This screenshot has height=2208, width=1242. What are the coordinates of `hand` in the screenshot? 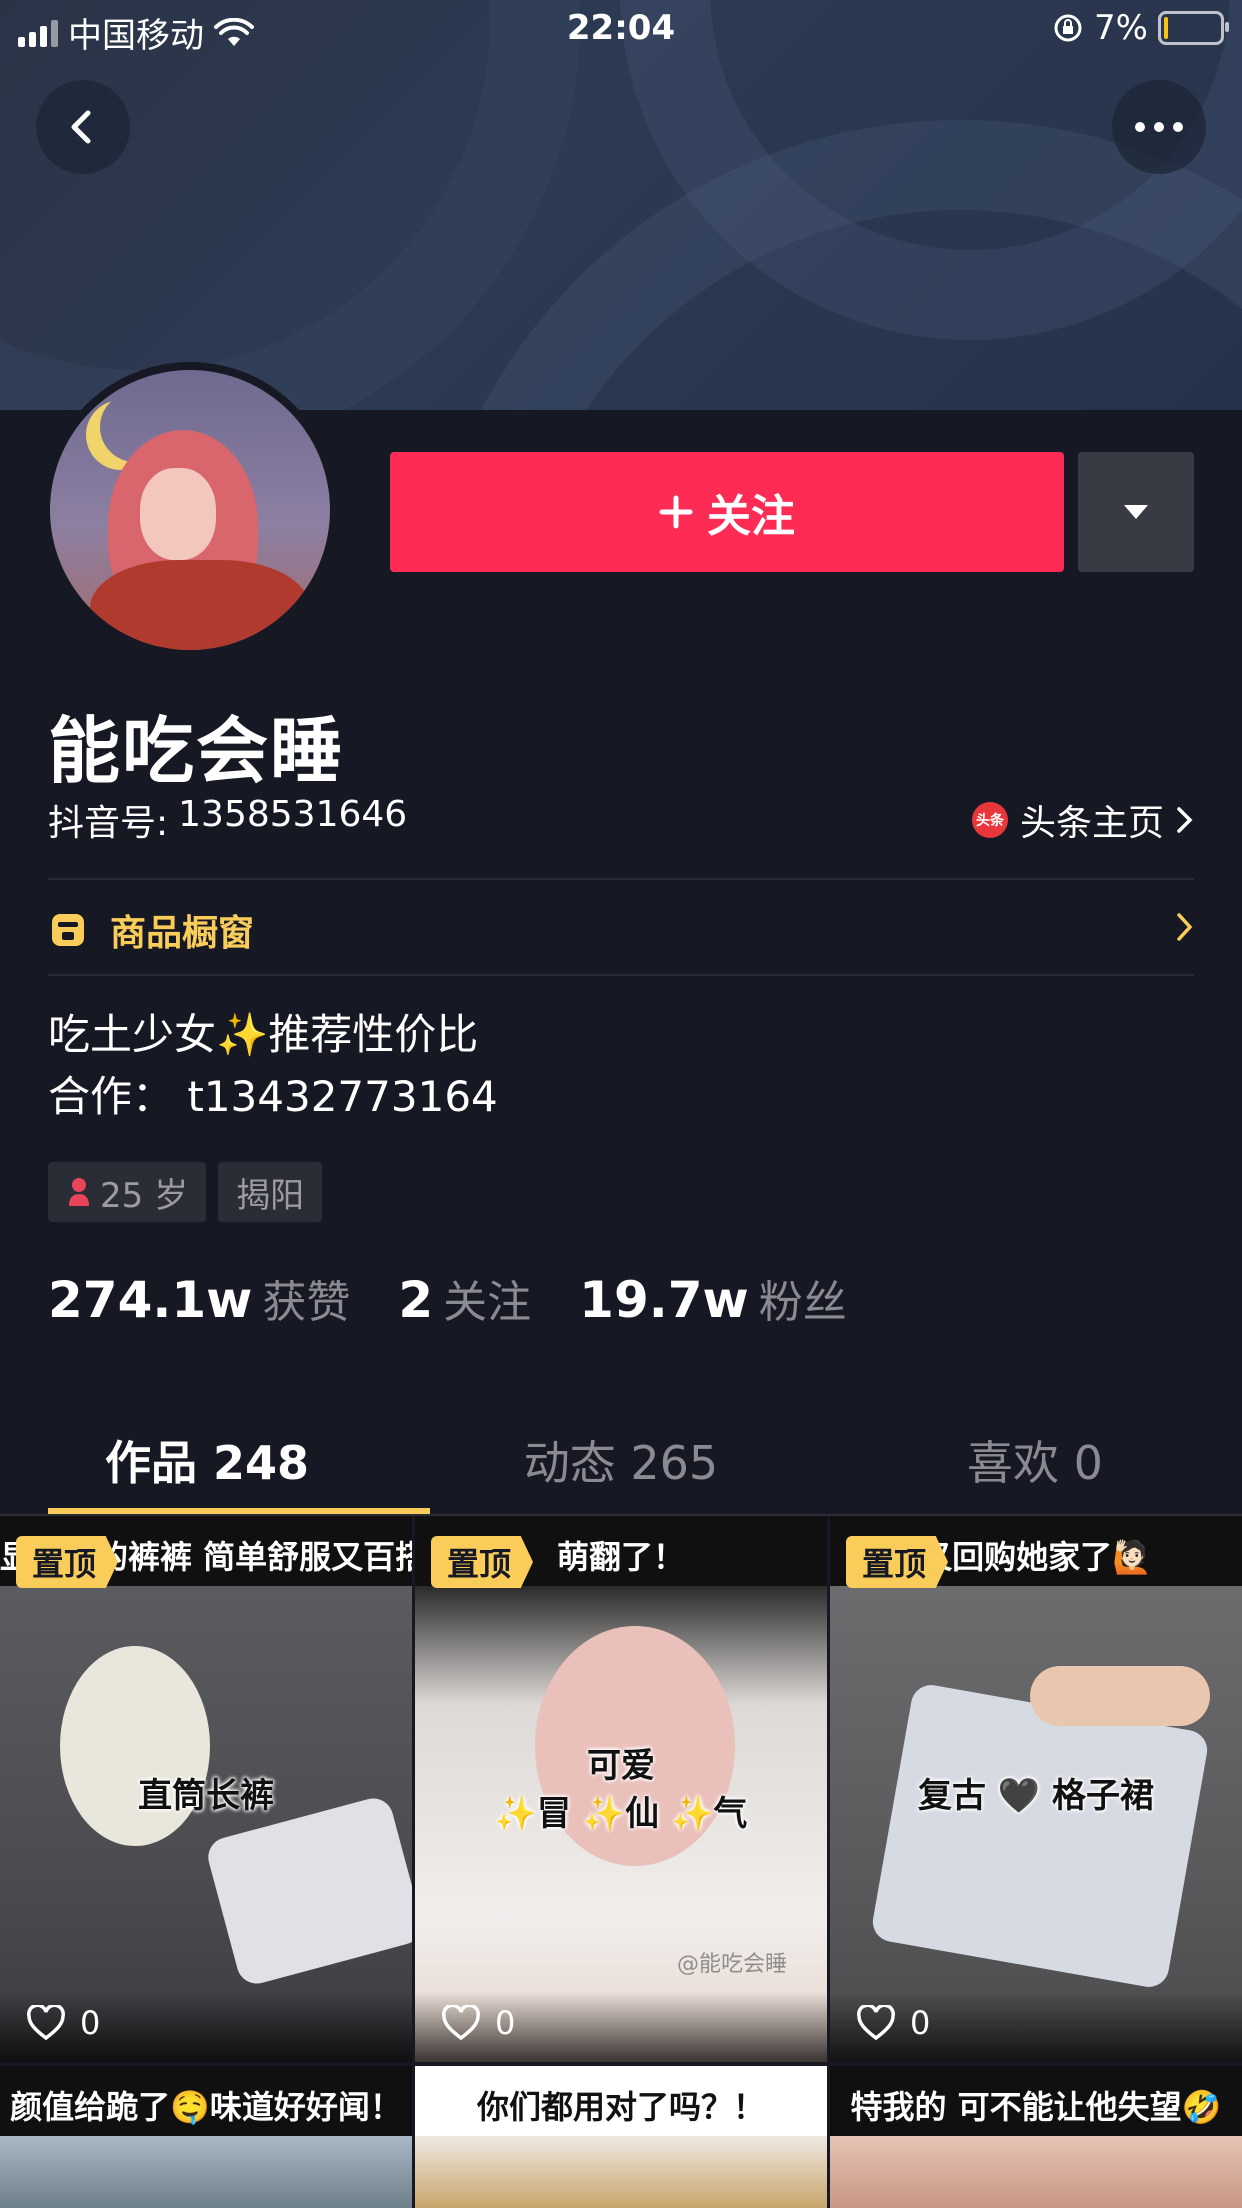 It's located at (1120, 1696).